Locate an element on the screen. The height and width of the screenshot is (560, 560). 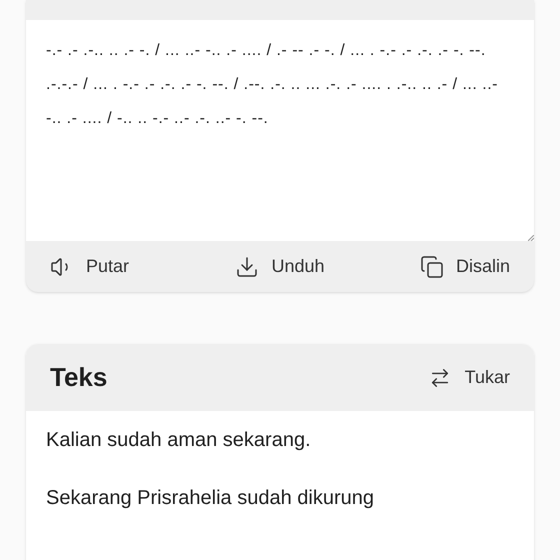
resize-handle-icon is located at coordinates (531, 238).